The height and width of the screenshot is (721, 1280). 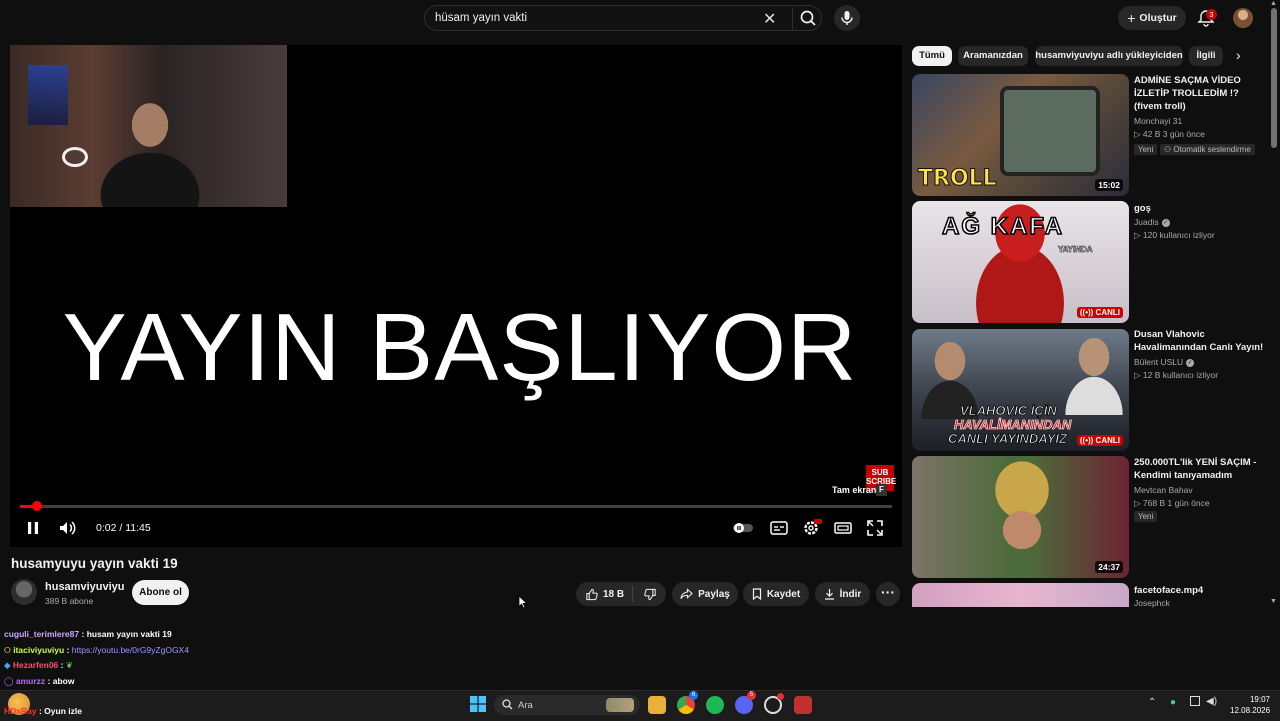 I want to click on filter-chip-from-search: Aramanızdan, so click(x=993, y=56).